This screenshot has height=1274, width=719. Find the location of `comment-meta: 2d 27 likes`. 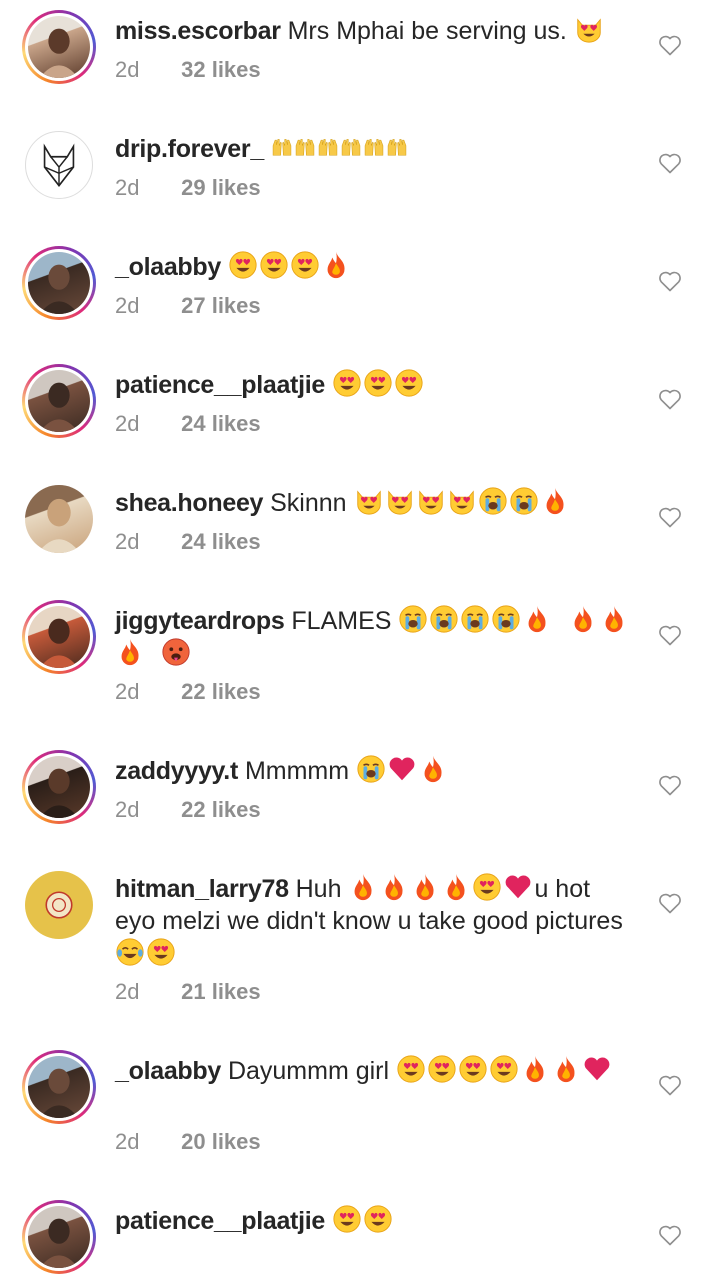

comment-meta: 2d 27 likes is located at coordinates (188, 306).